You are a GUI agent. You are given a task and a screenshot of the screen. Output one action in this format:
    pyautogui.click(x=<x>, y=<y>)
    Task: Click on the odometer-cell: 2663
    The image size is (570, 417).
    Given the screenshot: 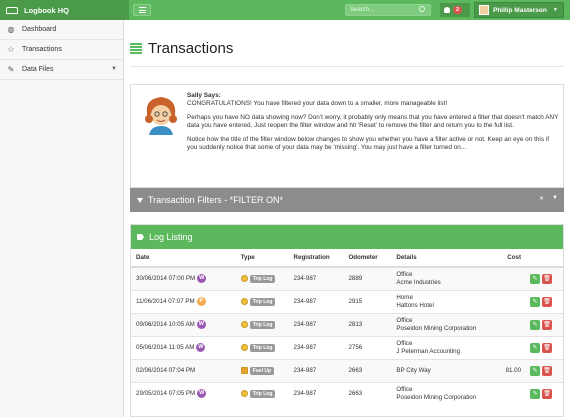 What is the action you would take?
    pyautogui.click(x=367, y=370)
    